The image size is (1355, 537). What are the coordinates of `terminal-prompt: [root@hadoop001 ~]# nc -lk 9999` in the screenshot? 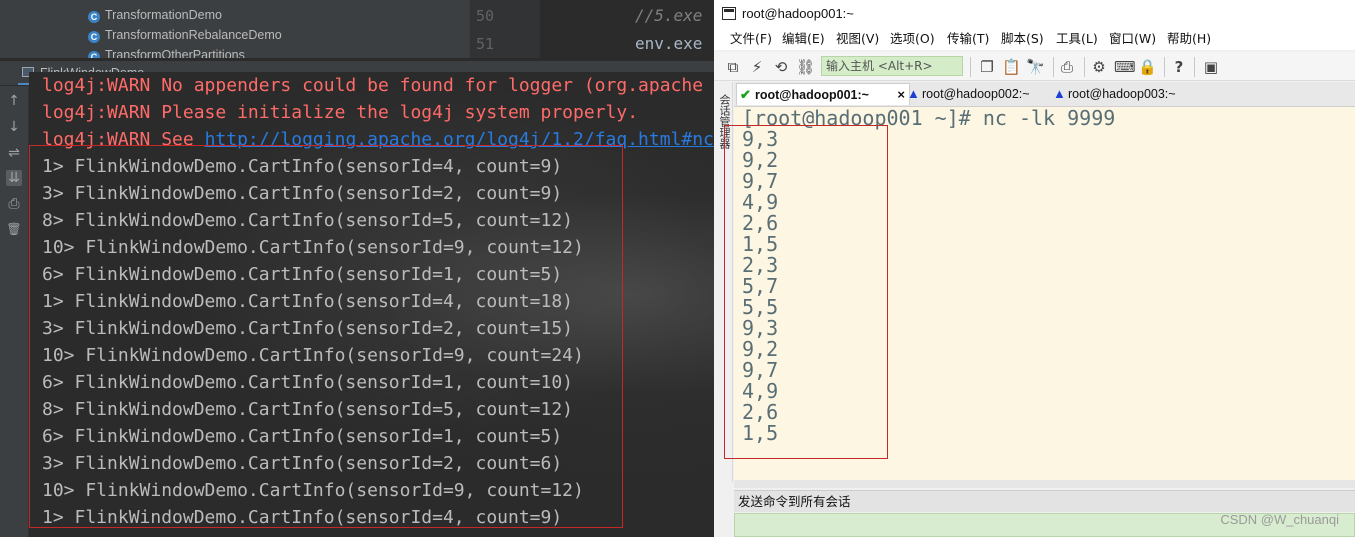 It's located at (929, 118).